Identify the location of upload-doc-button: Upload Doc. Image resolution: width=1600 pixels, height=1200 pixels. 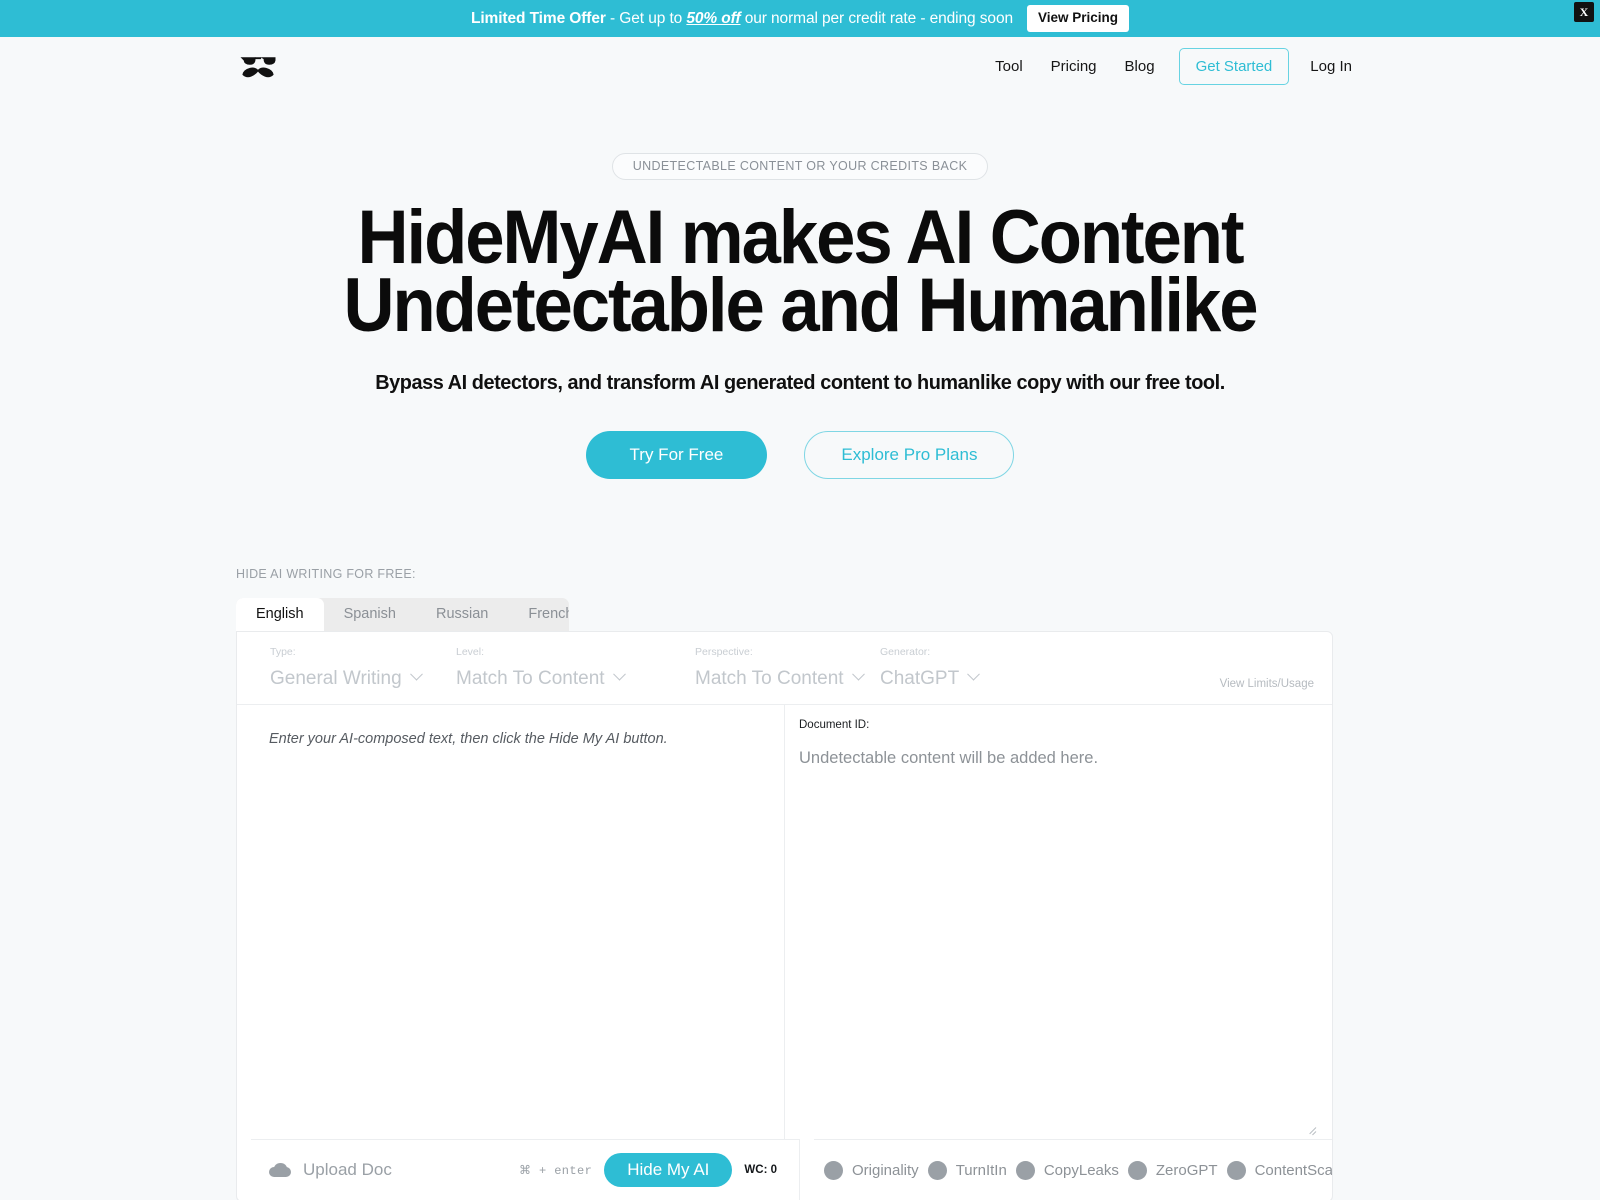
(330, 1170).